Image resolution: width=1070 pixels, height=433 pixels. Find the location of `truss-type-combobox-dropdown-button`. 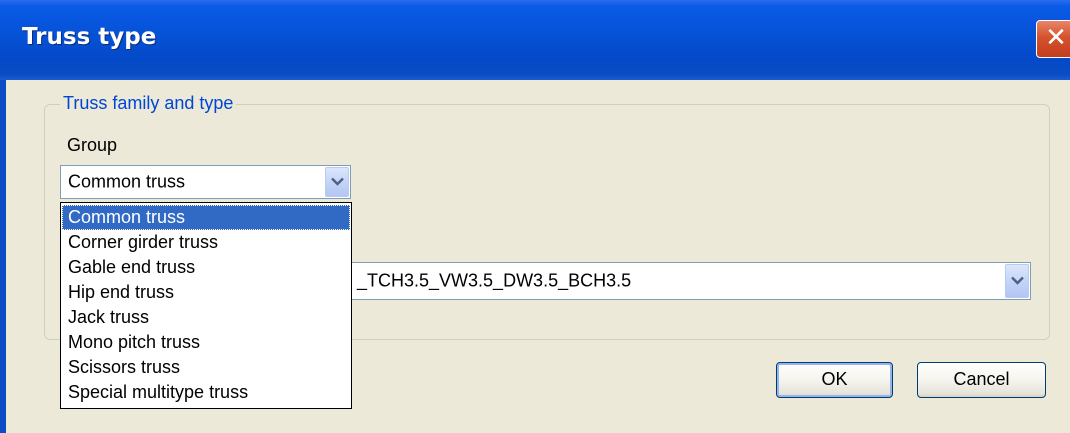

truss-type-combobox-dropdown-button is located at coordinates (1017, 281).